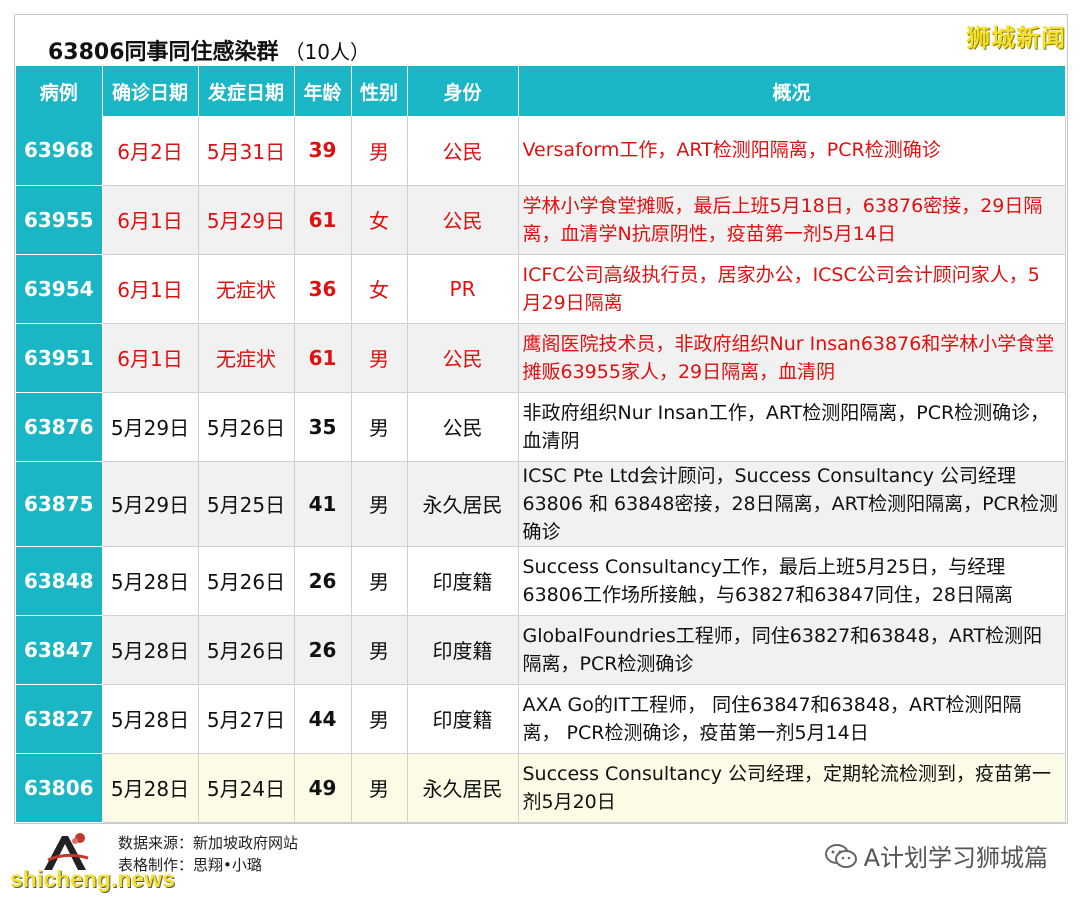 This screenshot has width=1080, height=899. I want to click on site-watermark: shicheng.news, so click(92, 879).